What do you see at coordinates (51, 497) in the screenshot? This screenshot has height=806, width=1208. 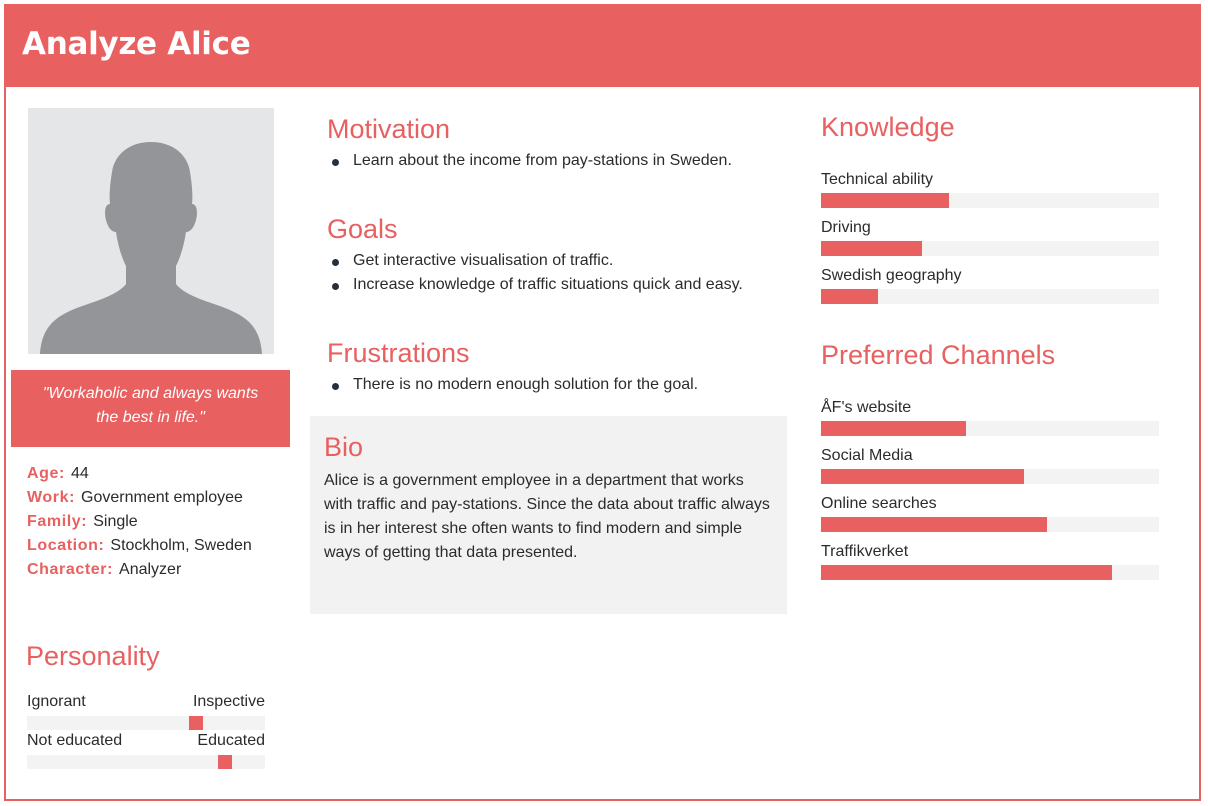 I see `fact-key: Work:` at bounding box center [51, 497].